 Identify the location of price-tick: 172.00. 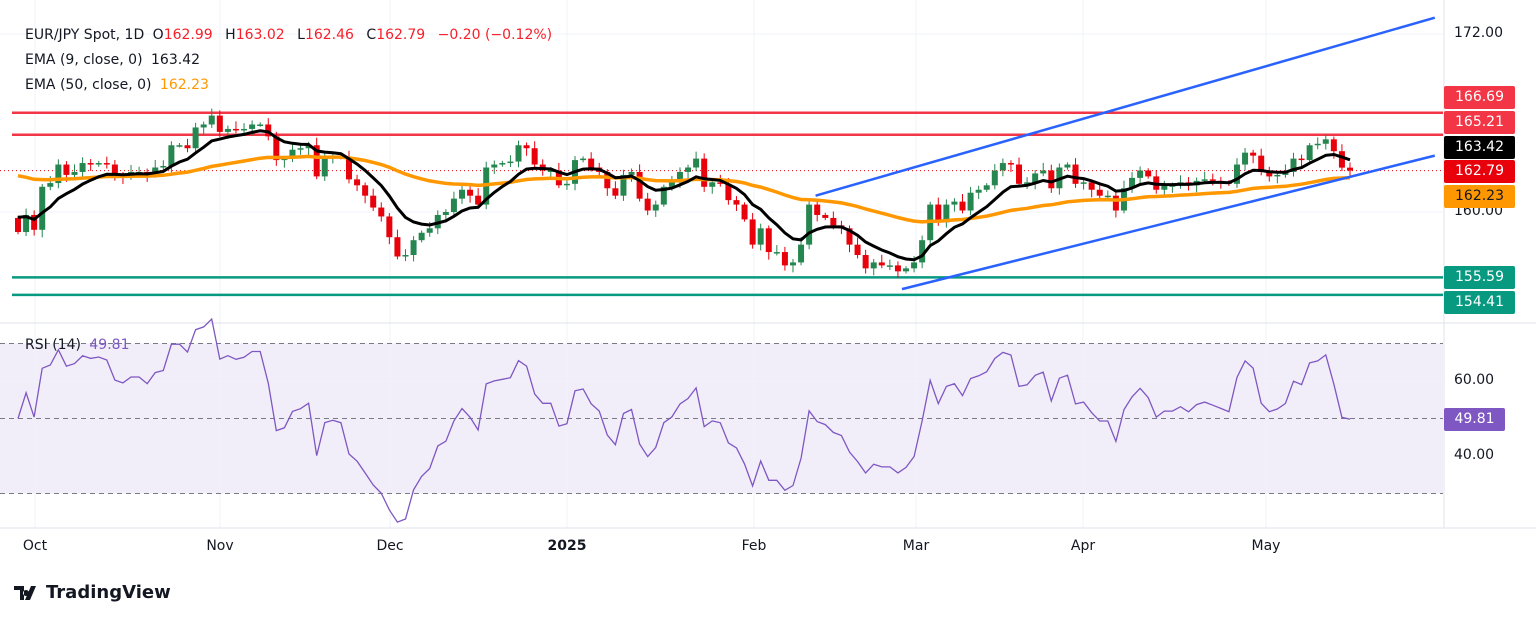
(1478, 33).